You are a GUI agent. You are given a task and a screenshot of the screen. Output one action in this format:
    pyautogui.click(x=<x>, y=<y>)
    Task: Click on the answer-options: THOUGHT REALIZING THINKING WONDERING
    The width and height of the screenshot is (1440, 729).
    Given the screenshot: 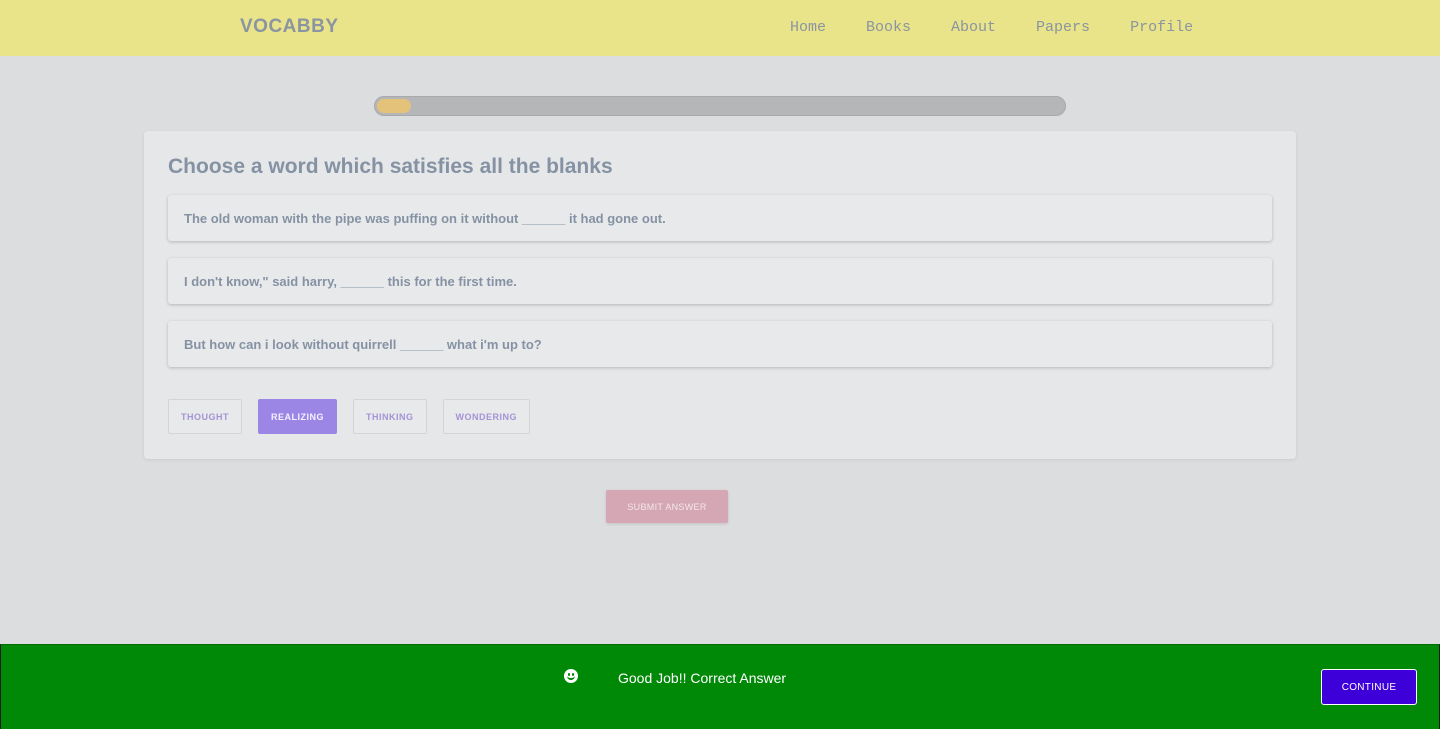 What is the action you would take?
    pyautogui.click(x=349, y=416)
    